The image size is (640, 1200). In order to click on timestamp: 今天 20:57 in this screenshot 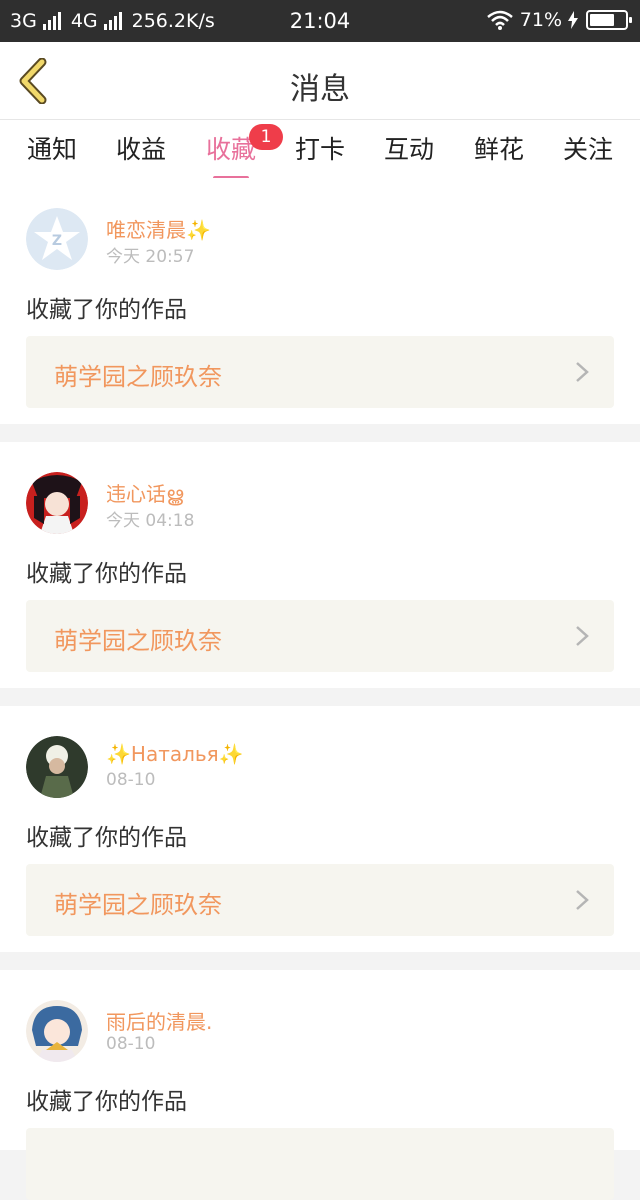, I will do `click(150, 257)`.